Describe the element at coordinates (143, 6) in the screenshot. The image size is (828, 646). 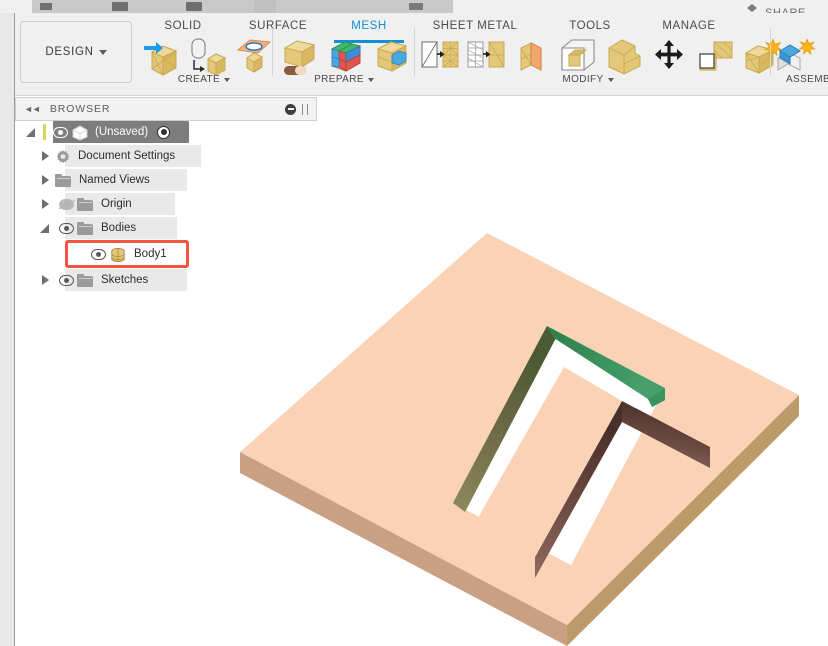
I see `titlebar-chunk-left` at that location.